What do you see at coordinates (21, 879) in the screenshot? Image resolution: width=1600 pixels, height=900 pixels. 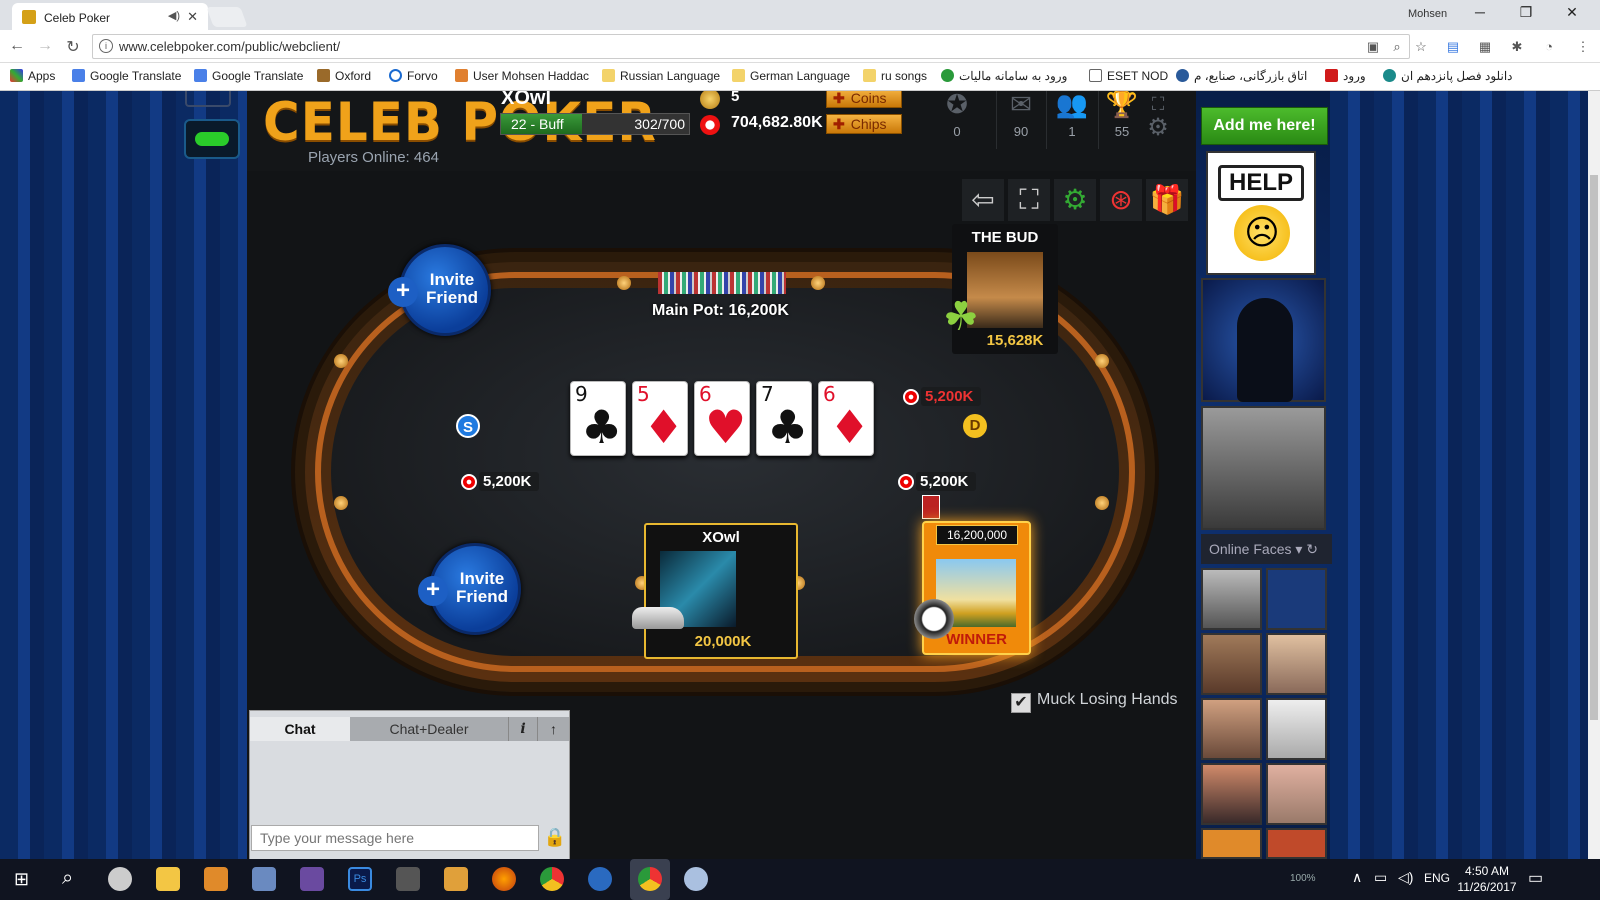 I see `windows-start-icon: ⊞` at bounding box center [21, 879].